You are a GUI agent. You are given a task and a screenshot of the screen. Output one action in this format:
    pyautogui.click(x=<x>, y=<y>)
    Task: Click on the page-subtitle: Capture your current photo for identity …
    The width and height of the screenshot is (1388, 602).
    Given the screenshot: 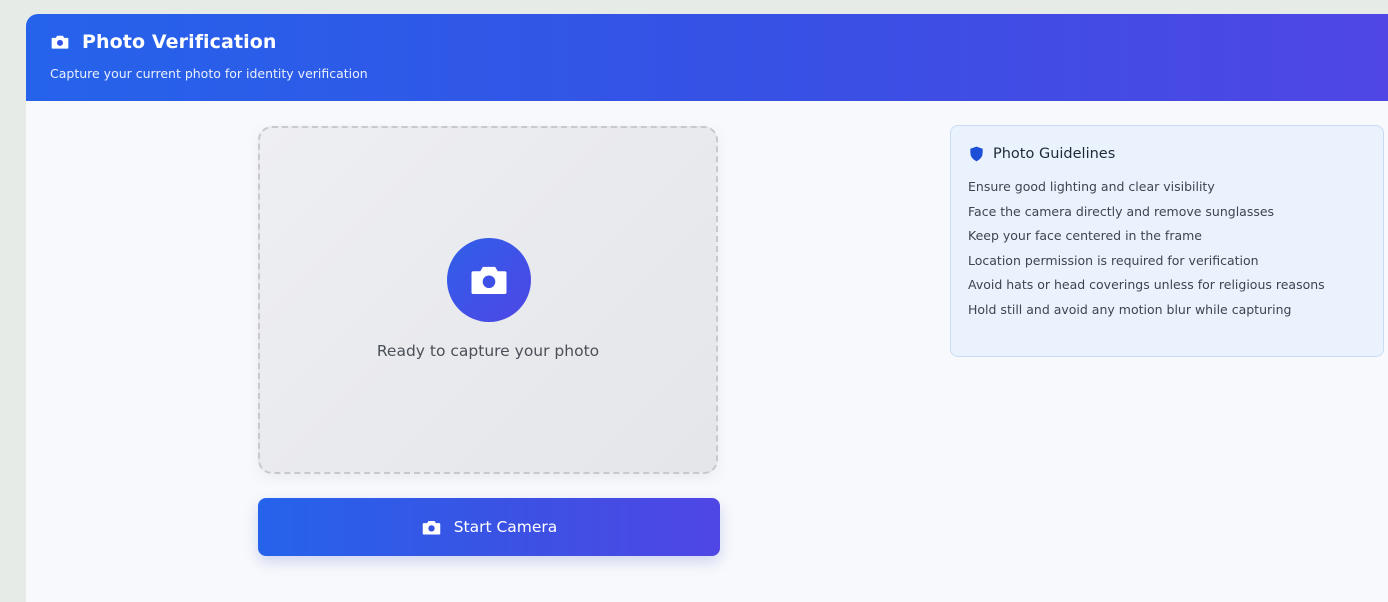 What is the action you would take?
    pyautogui.click(x=209, y=73)
    